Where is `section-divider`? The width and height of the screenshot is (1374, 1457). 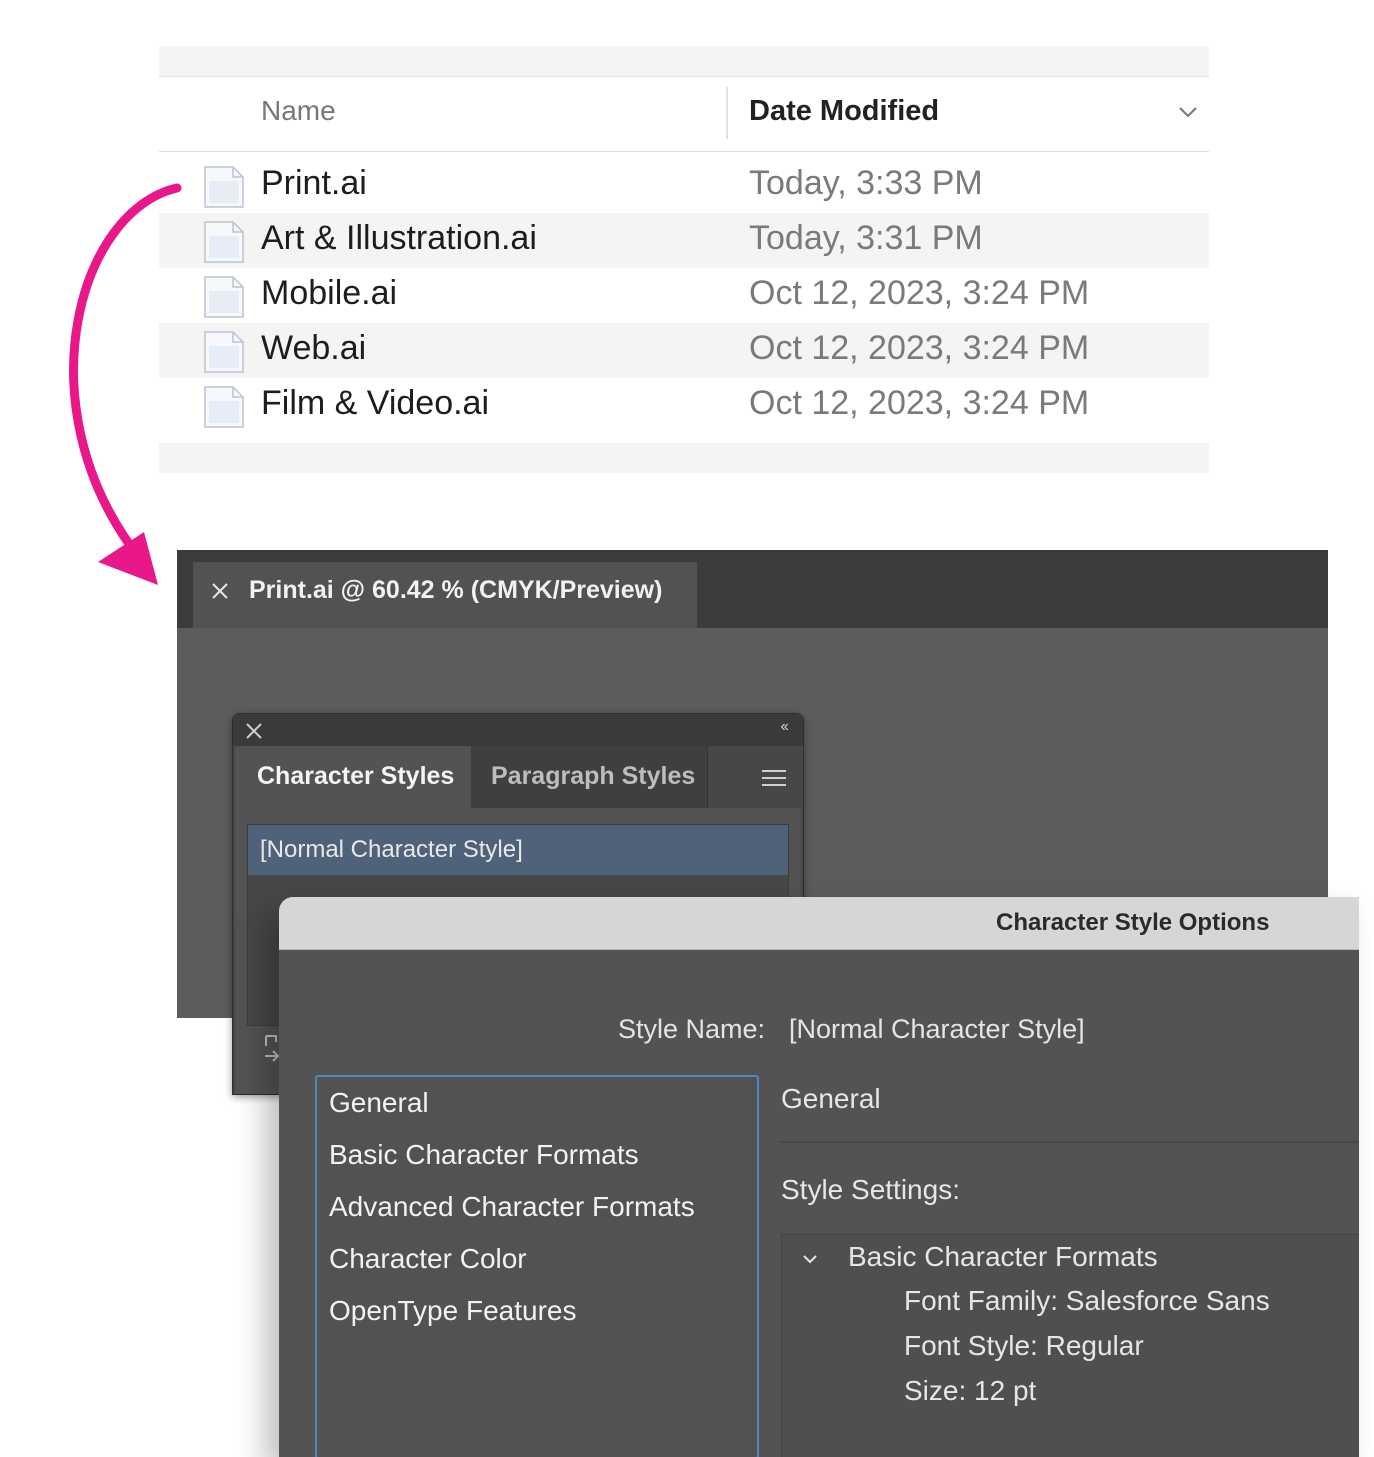
section-divider is located at coordinates (1070, 1142).